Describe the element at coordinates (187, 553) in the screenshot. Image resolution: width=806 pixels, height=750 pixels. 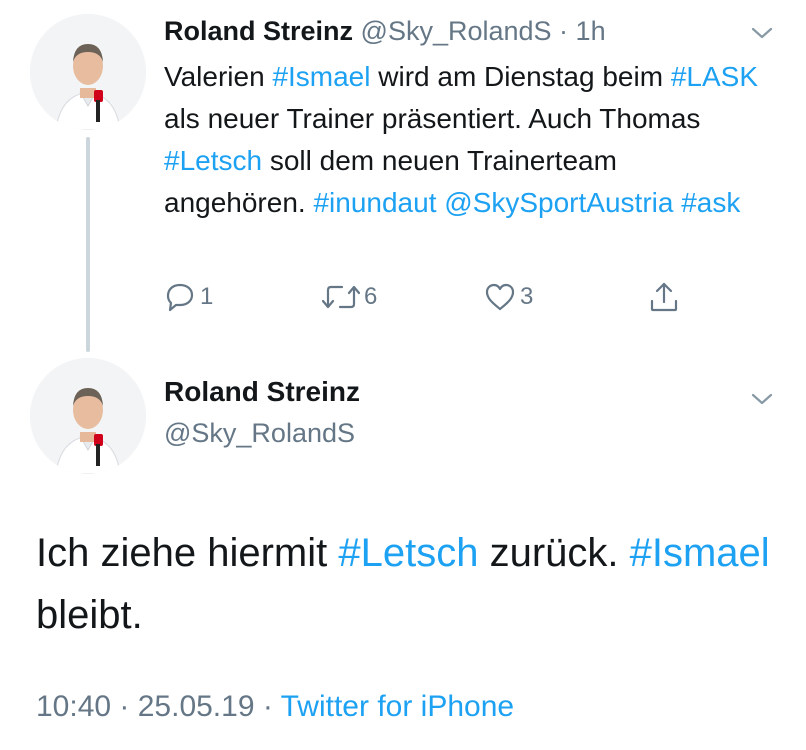
I see `tweet-text-segment: Ich ziehe hiermit` at that location.